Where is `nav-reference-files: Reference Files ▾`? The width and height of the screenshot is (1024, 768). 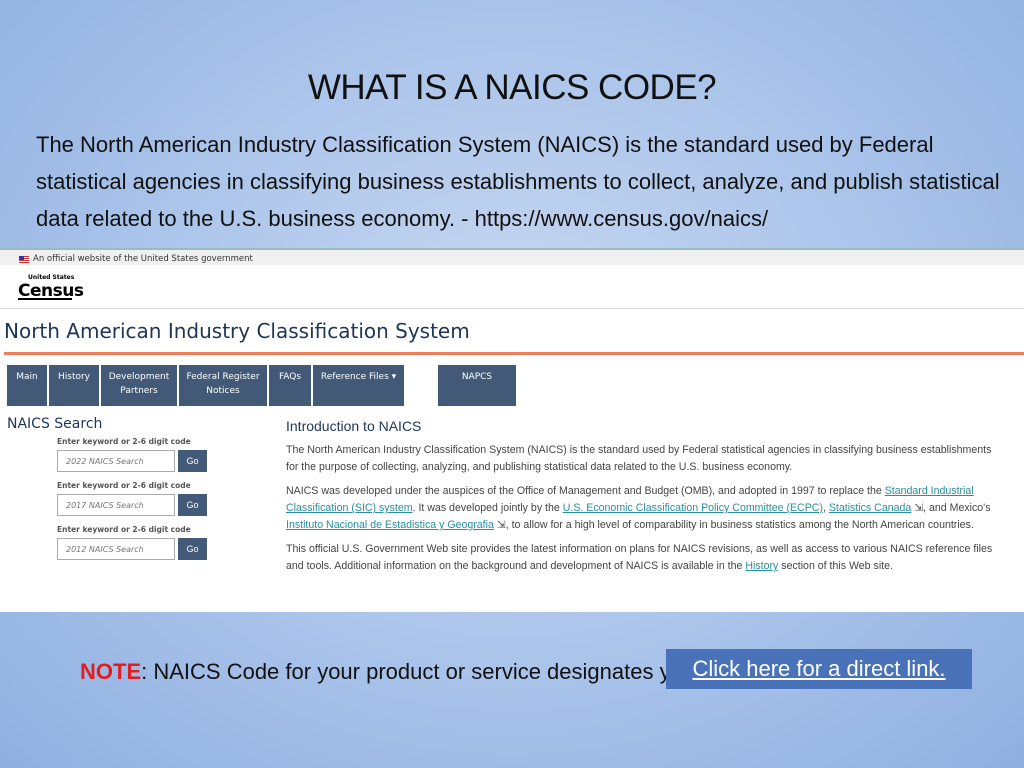
nav-reference-files: Reference Files ▾ is located at coordinates (358, 385).